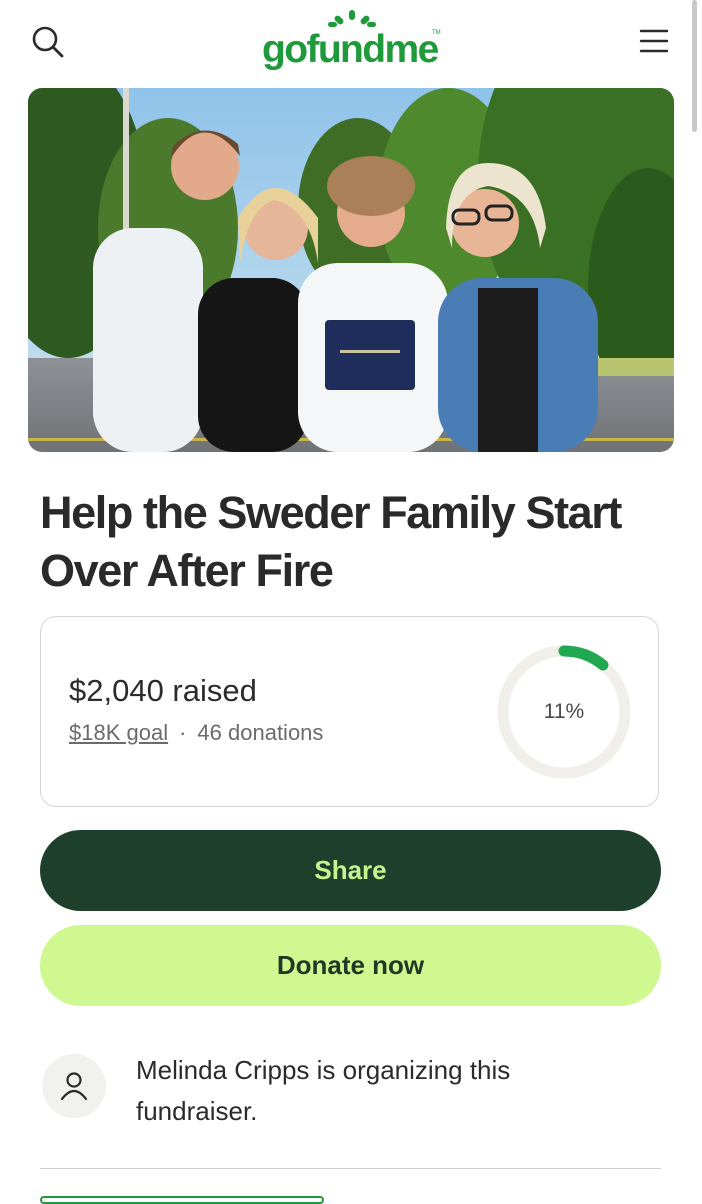  I want to click on goal-and-donations: $18K goal · 46 donations, so click(196, 733).